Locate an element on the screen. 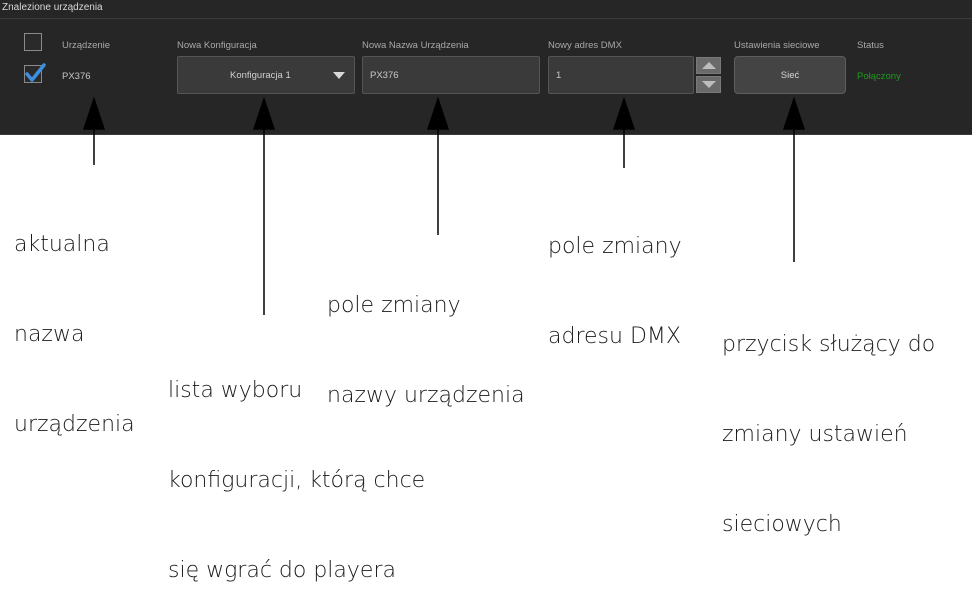 The image size is (972, 616). arrow-config-list is located at coordinates (264, 113).